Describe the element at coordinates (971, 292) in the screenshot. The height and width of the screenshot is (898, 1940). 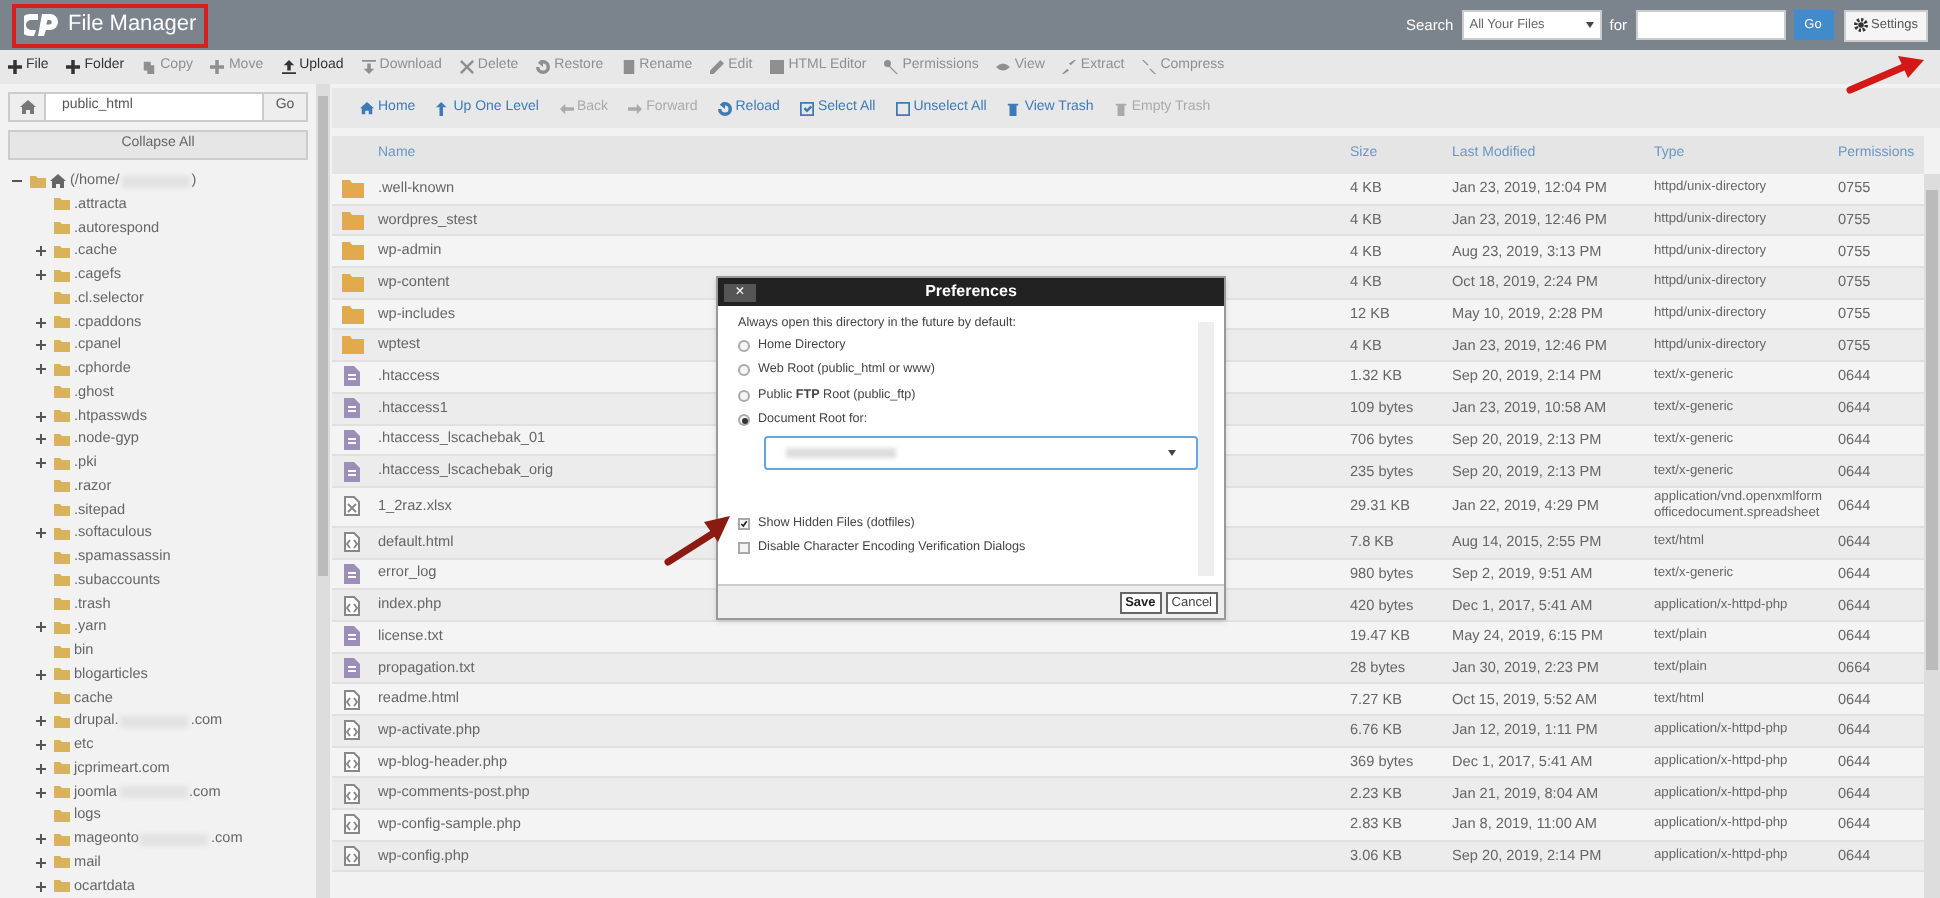
I see `dialog-title: Preferences` at that location.